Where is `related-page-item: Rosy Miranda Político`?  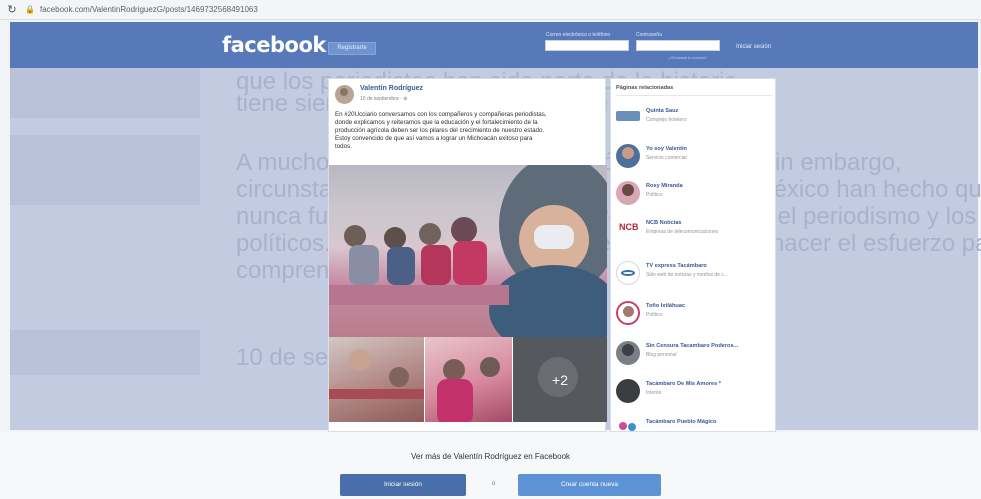
related-page-item: Rosy Miranda Político is located at coordinates (695, 194).